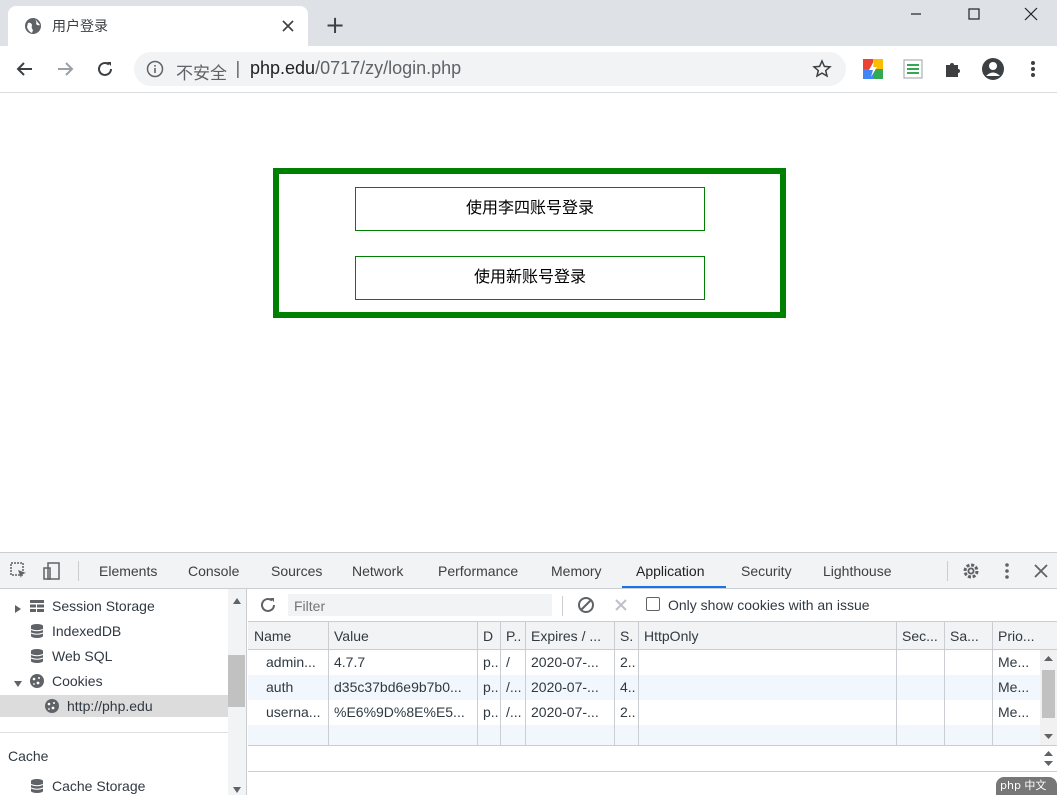 The height and width of the screenshot is (795, 1057). Describe the element at coordinates (1048, 694) in the screenshot. I see `table-scroll-thumb` at that location.